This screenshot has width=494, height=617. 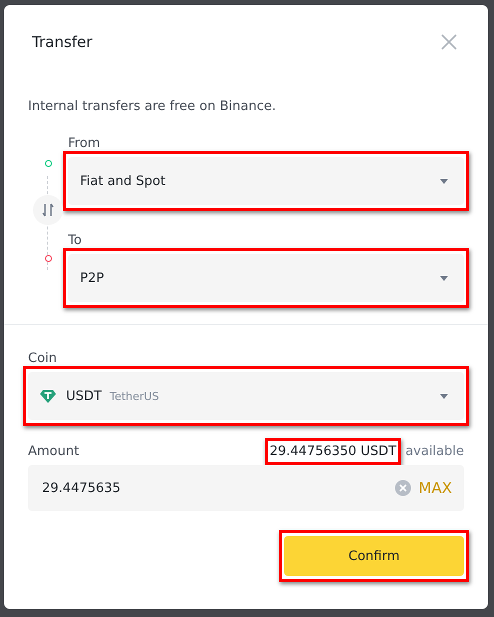 What do you see at coordinates (85, 143) in the screenshot?
I see `field-label: From` at bounding box center [85, 143].